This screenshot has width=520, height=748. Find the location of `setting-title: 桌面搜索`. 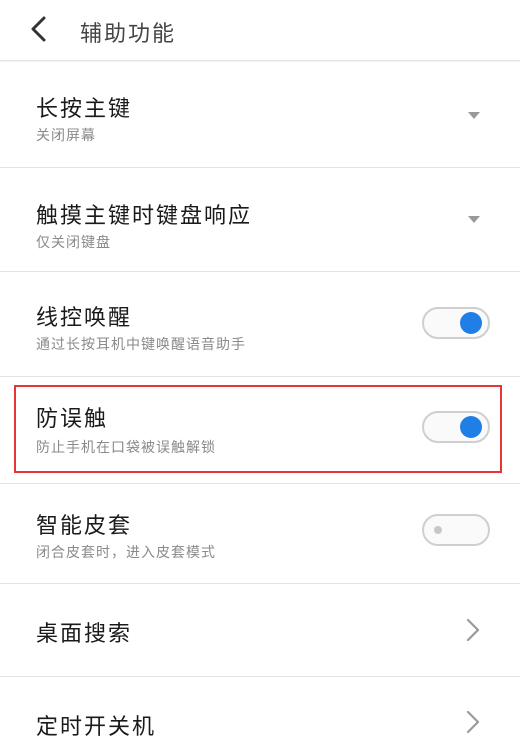

setting-title: 桌面搜索 is located at coordinates (84, 634).